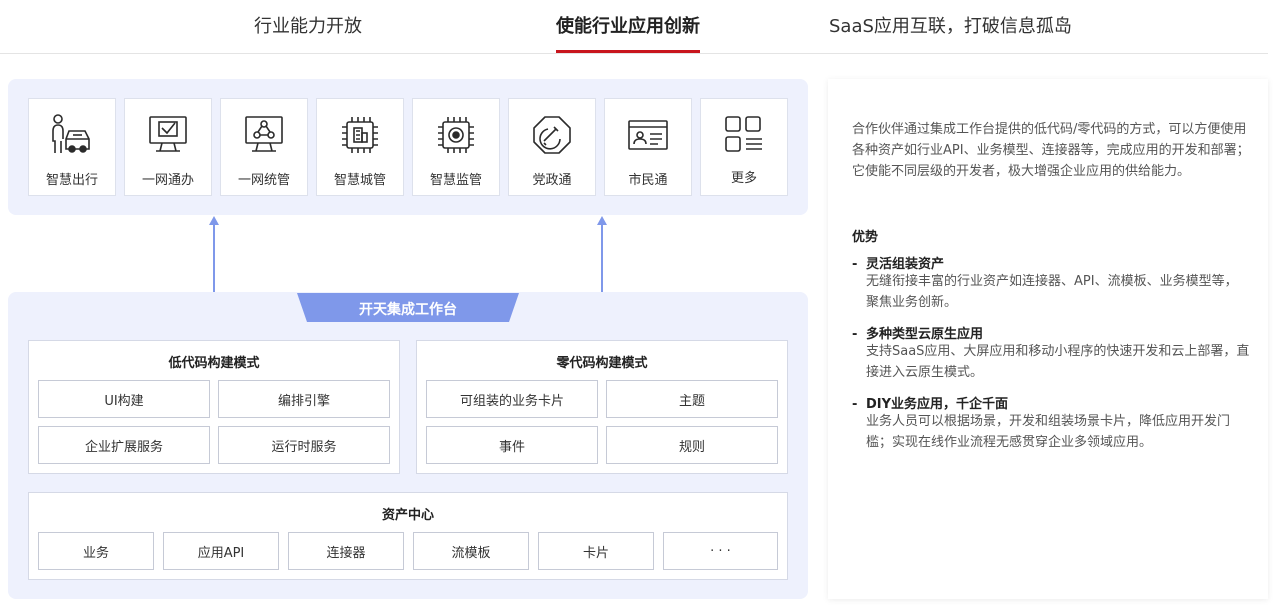 Image resolution: width=1275 pixels, height=607 pixels. I want to click on asset-item: 业务, so click(96, 551).